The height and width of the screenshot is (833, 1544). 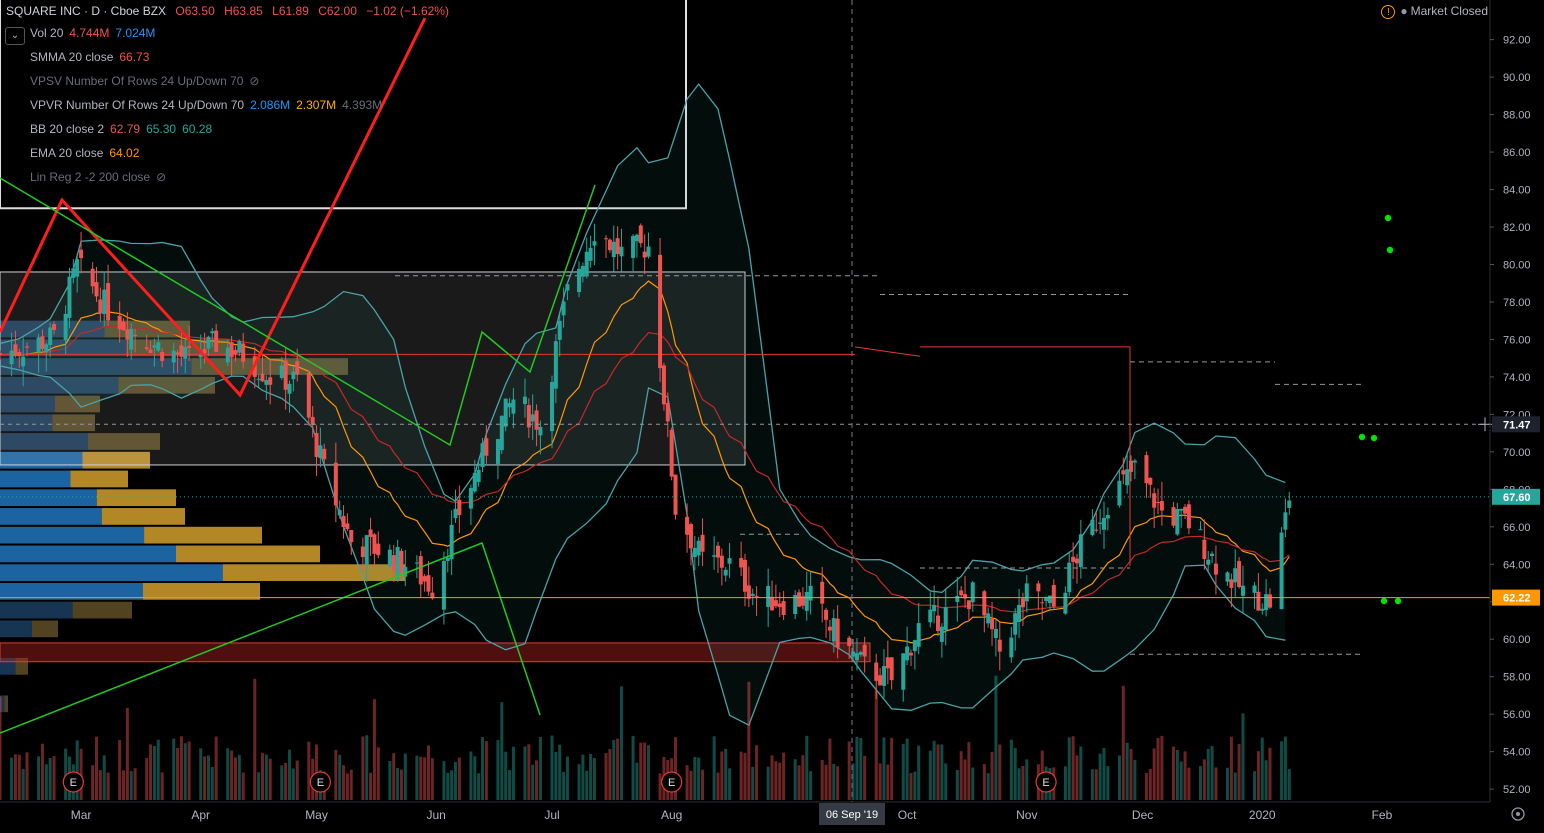 I want to click on indicator-row: BB 20 close 2 62.79 65.30 60.28, so click(x=121, y=129).